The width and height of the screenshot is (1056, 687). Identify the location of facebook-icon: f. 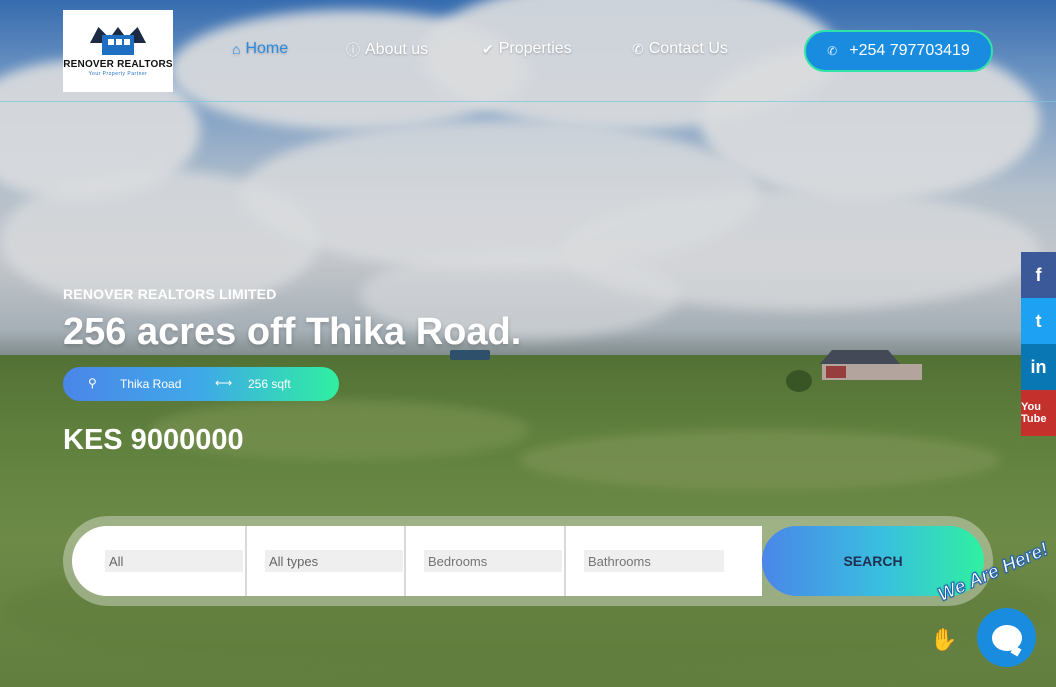
(1038, 275).